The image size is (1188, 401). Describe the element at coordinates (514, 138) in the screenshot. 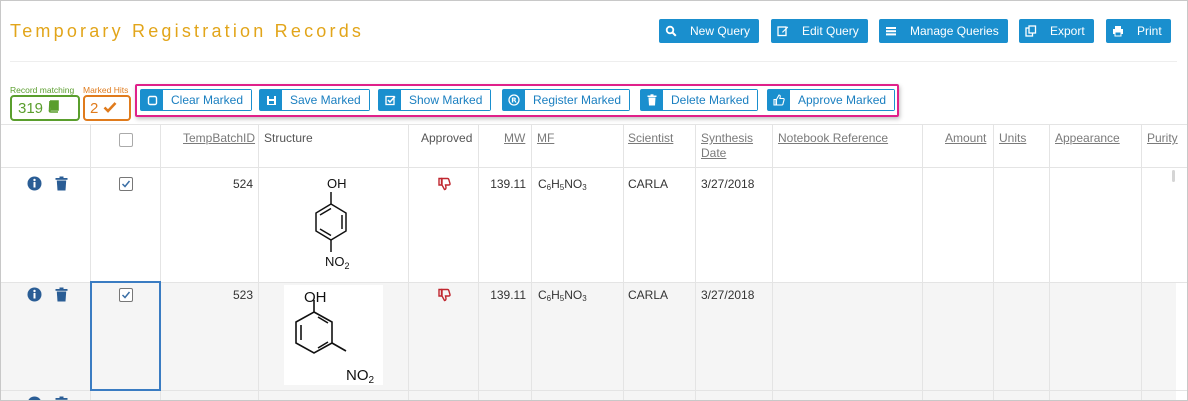

I see `header-mw: MW` at that location.